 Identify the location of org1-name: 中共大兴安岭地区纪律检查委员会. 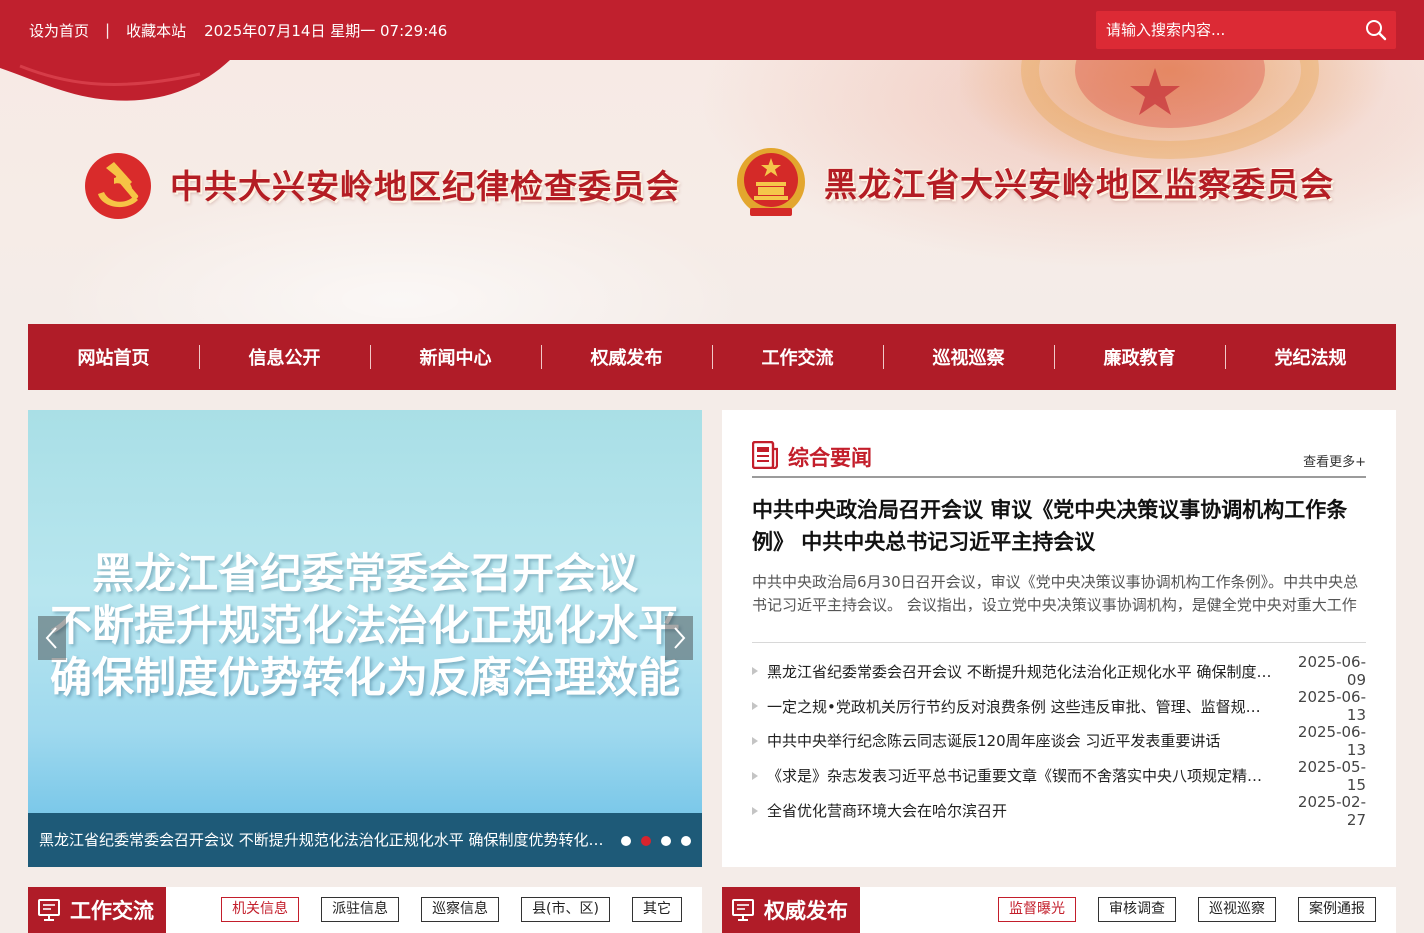
(425, 186).